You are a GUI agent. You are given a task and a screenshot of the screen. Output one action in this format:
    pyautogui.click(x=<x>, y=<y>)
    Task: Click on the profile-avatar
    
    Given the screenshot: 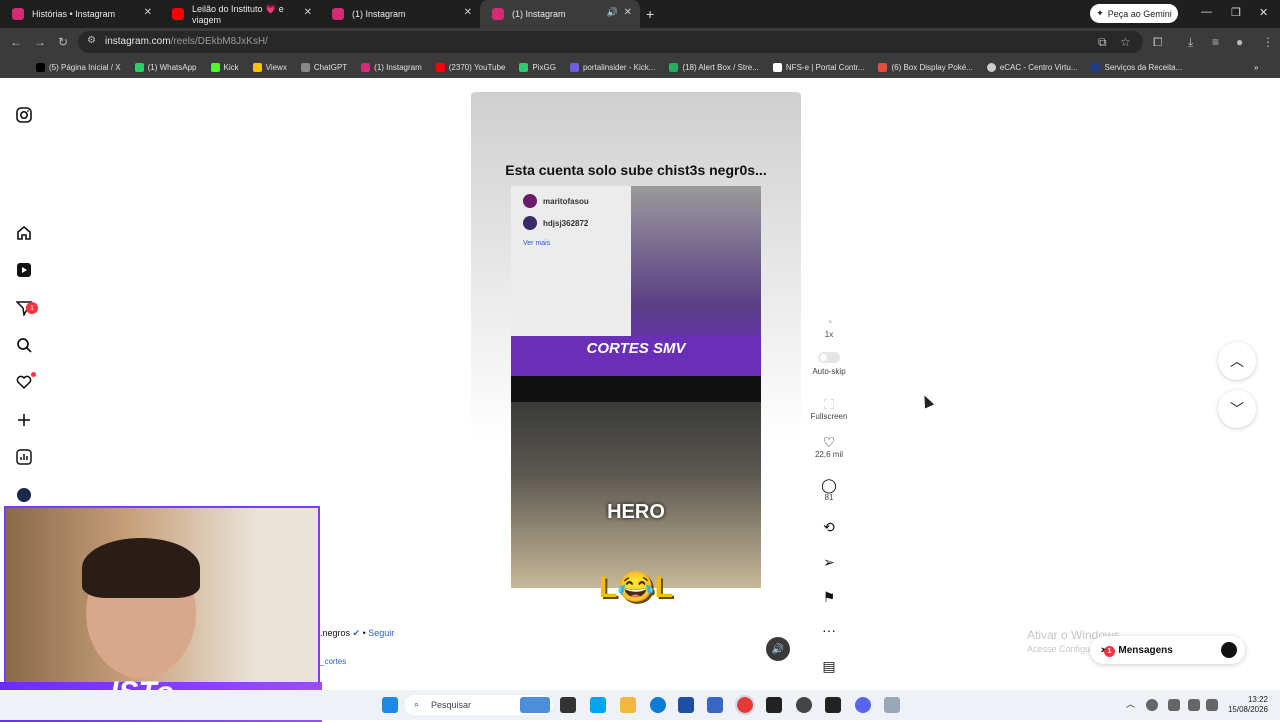 What is the action you would take?
    pyautogui.click(x=24, y=495)
    